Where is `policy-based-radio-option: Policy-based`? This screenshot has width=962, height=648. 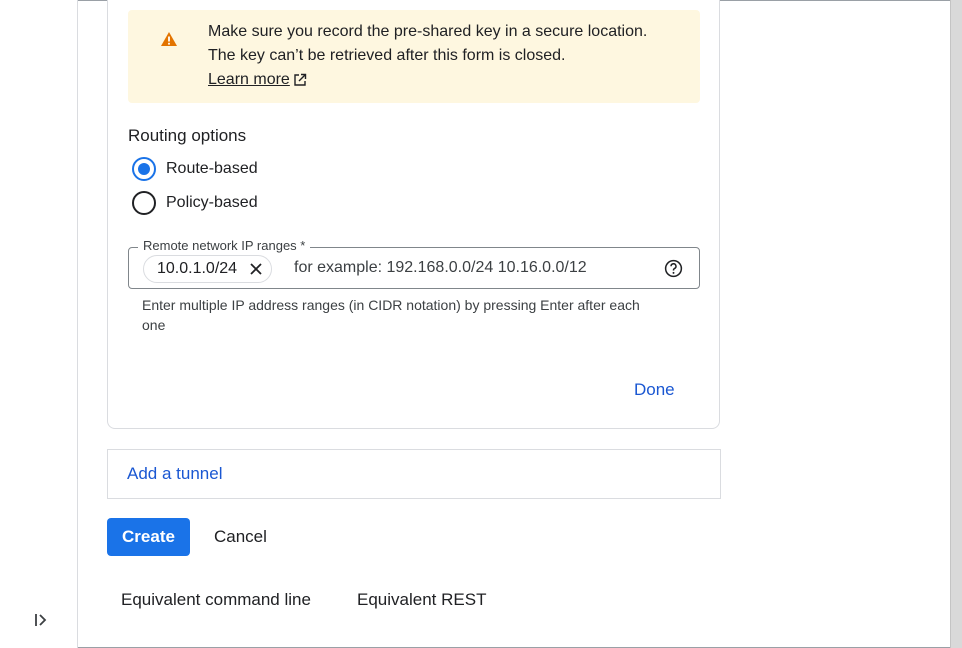
policy-based-radio-option: Policy-based is located at coordinates (195, 203).